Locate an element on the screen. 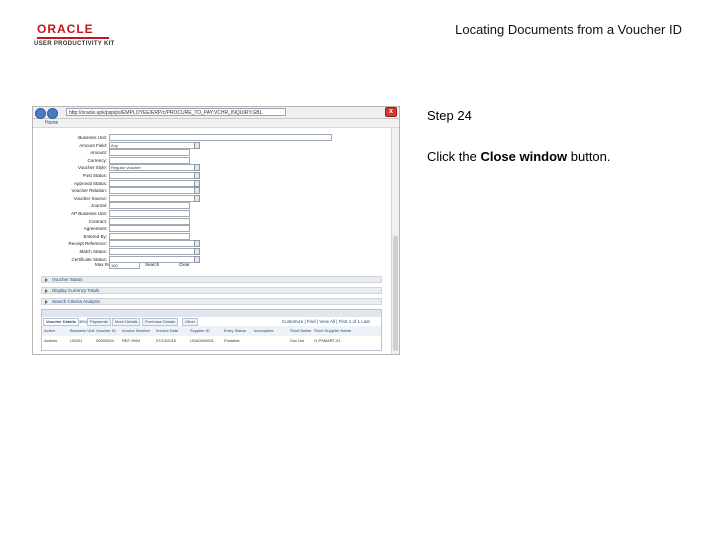 The image size is (720, 540). column-header: Incomplete is located at coordinates (264, 330).